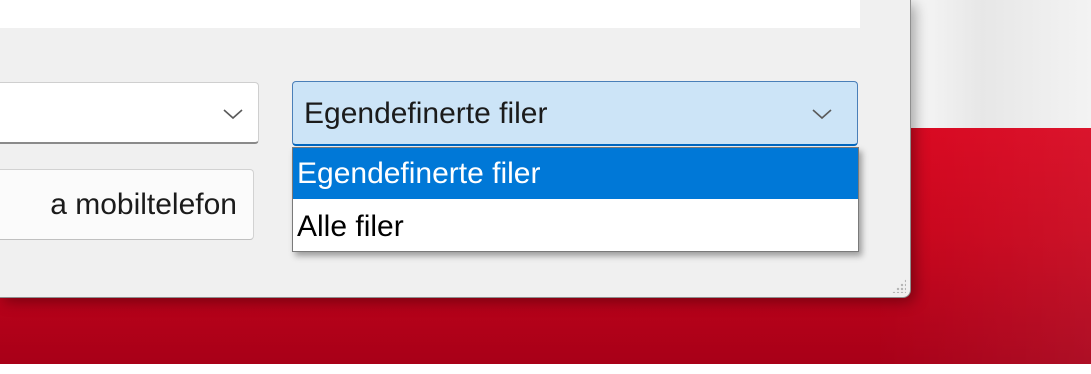 The width and height of the screenshot is (1091, 374). I want to click on wallpaper-white-strip, so click(545, 369).